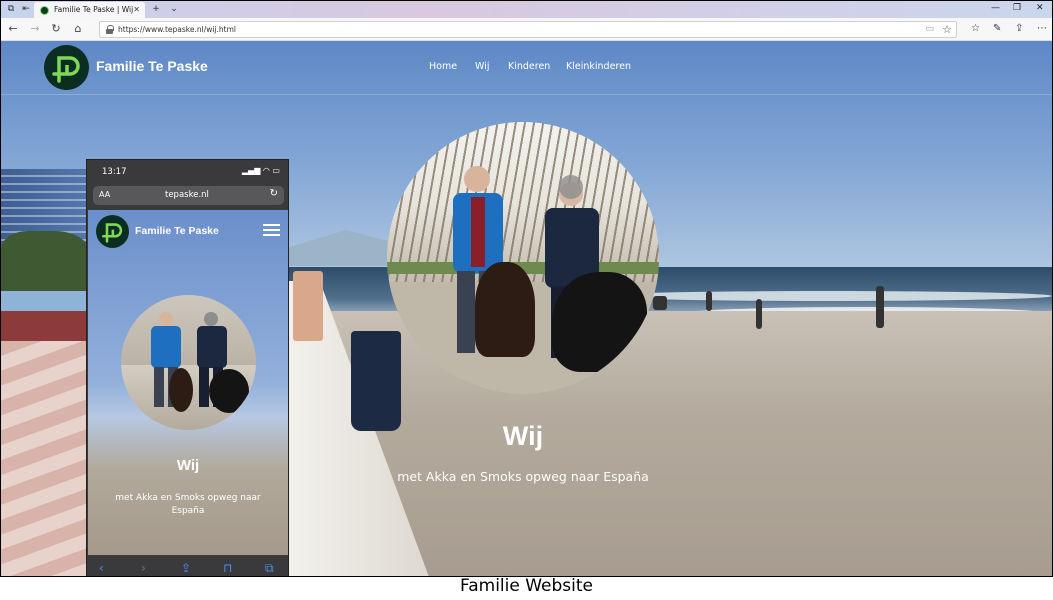 The height and width of the screenshot is (600, 1053). Describe the element at coordinates (599, 322) in the screenshot. I see `black-dog` at that location.